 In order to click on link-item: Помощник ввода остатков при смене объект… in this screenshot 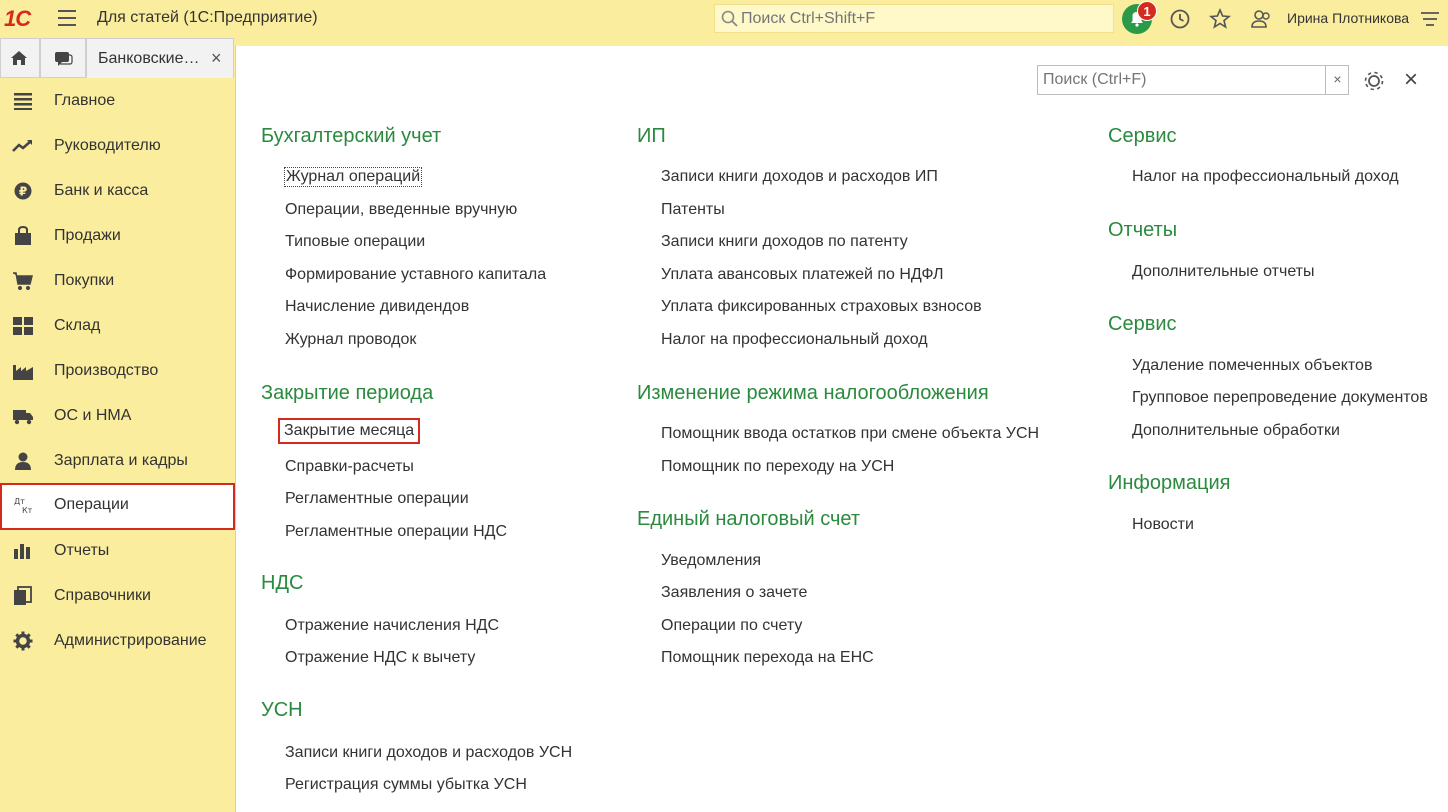, I will do `click(850, 434)`.